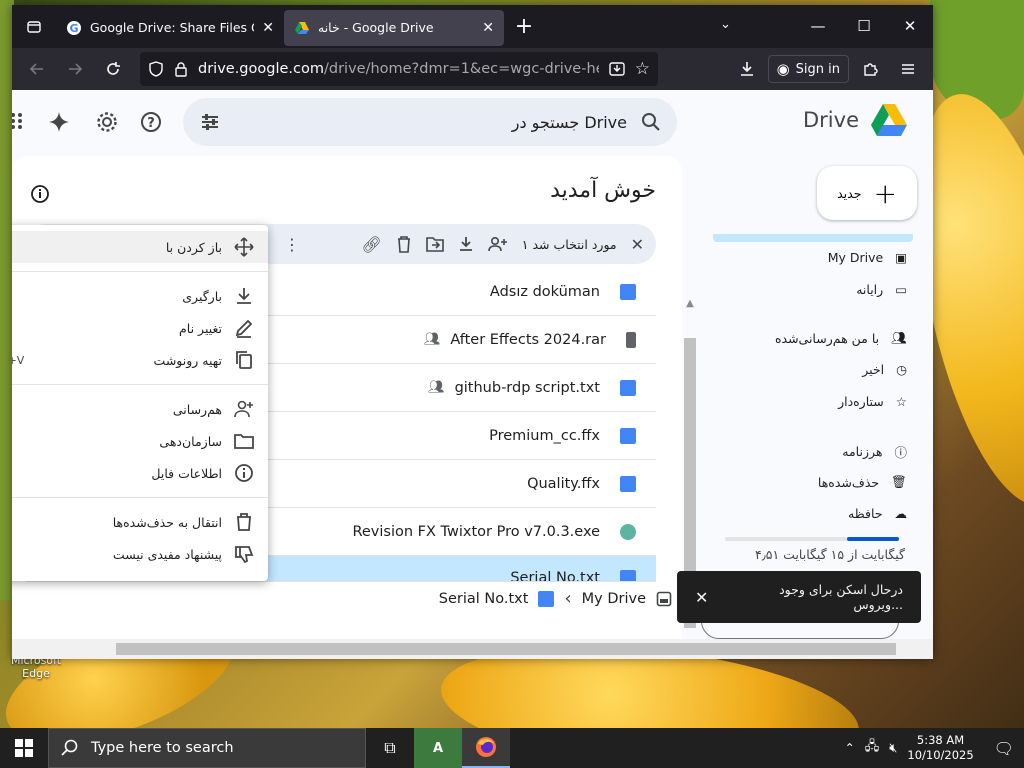  Describe the element at coordinates (872, 401) in the screenshot. I see `sidebar-item-starred: ستاره‌دار ☆` at that location.